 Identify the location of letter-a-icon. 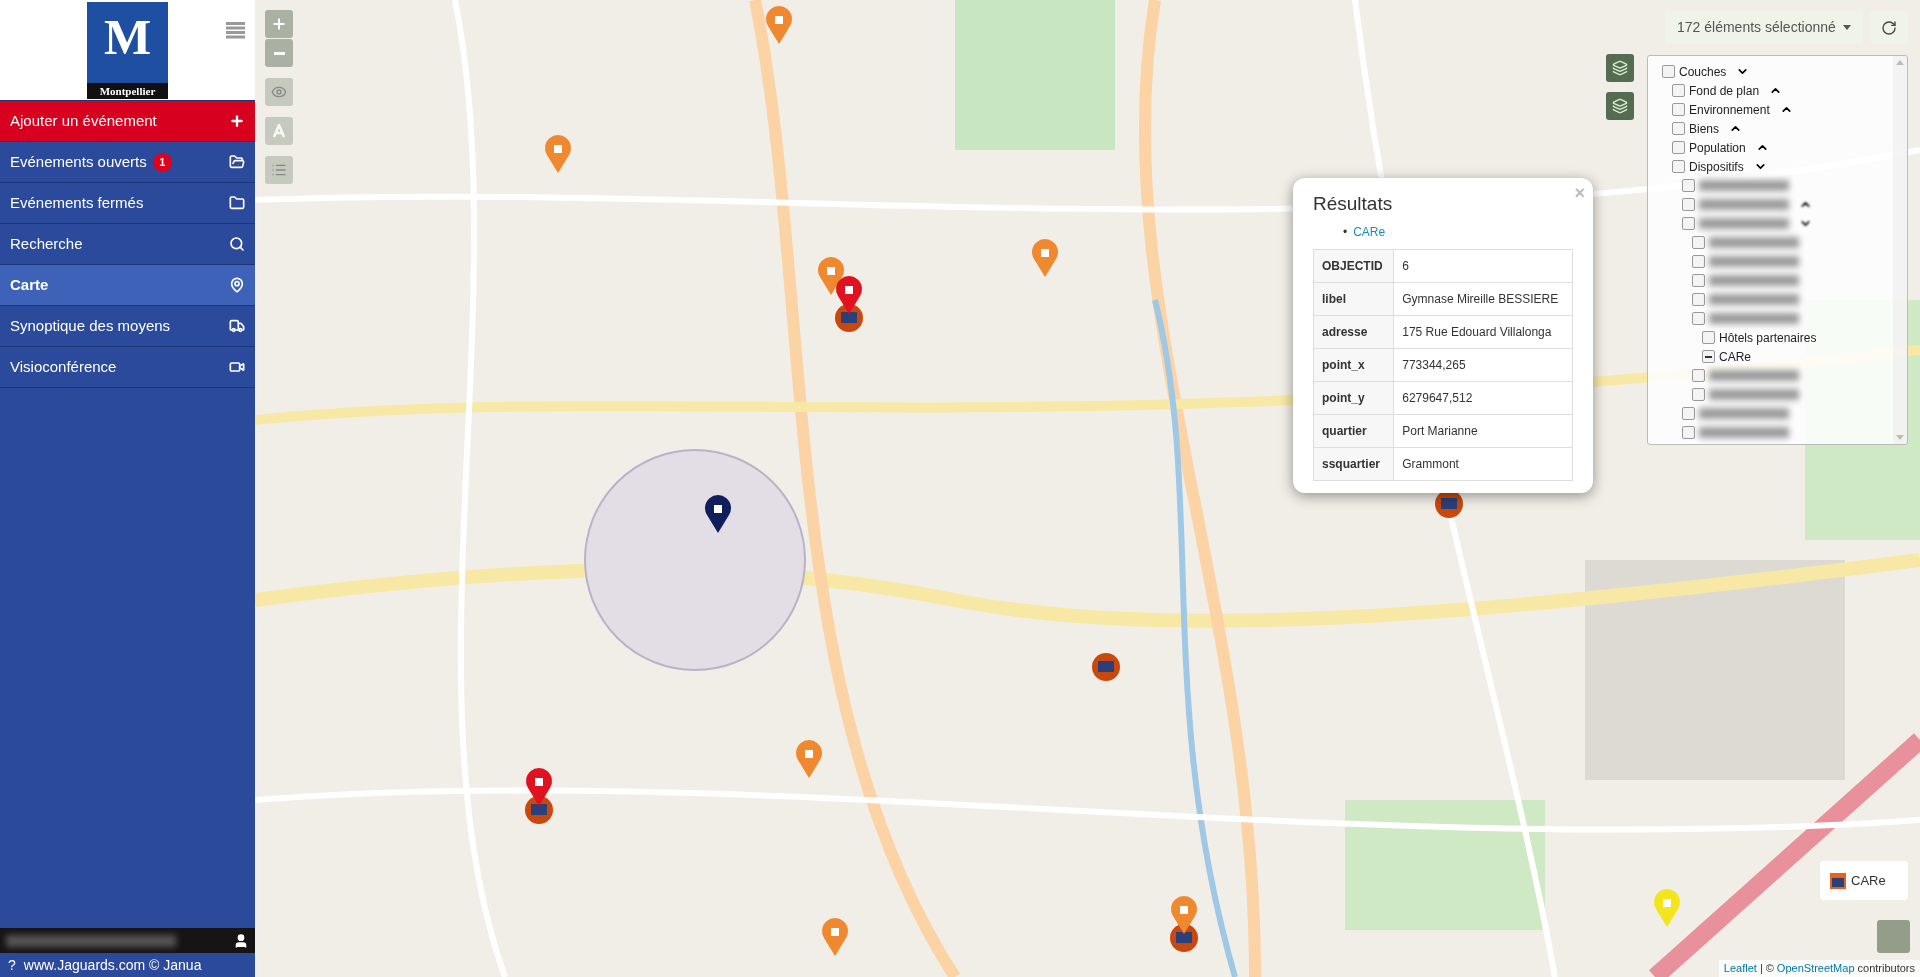
(279, 131).